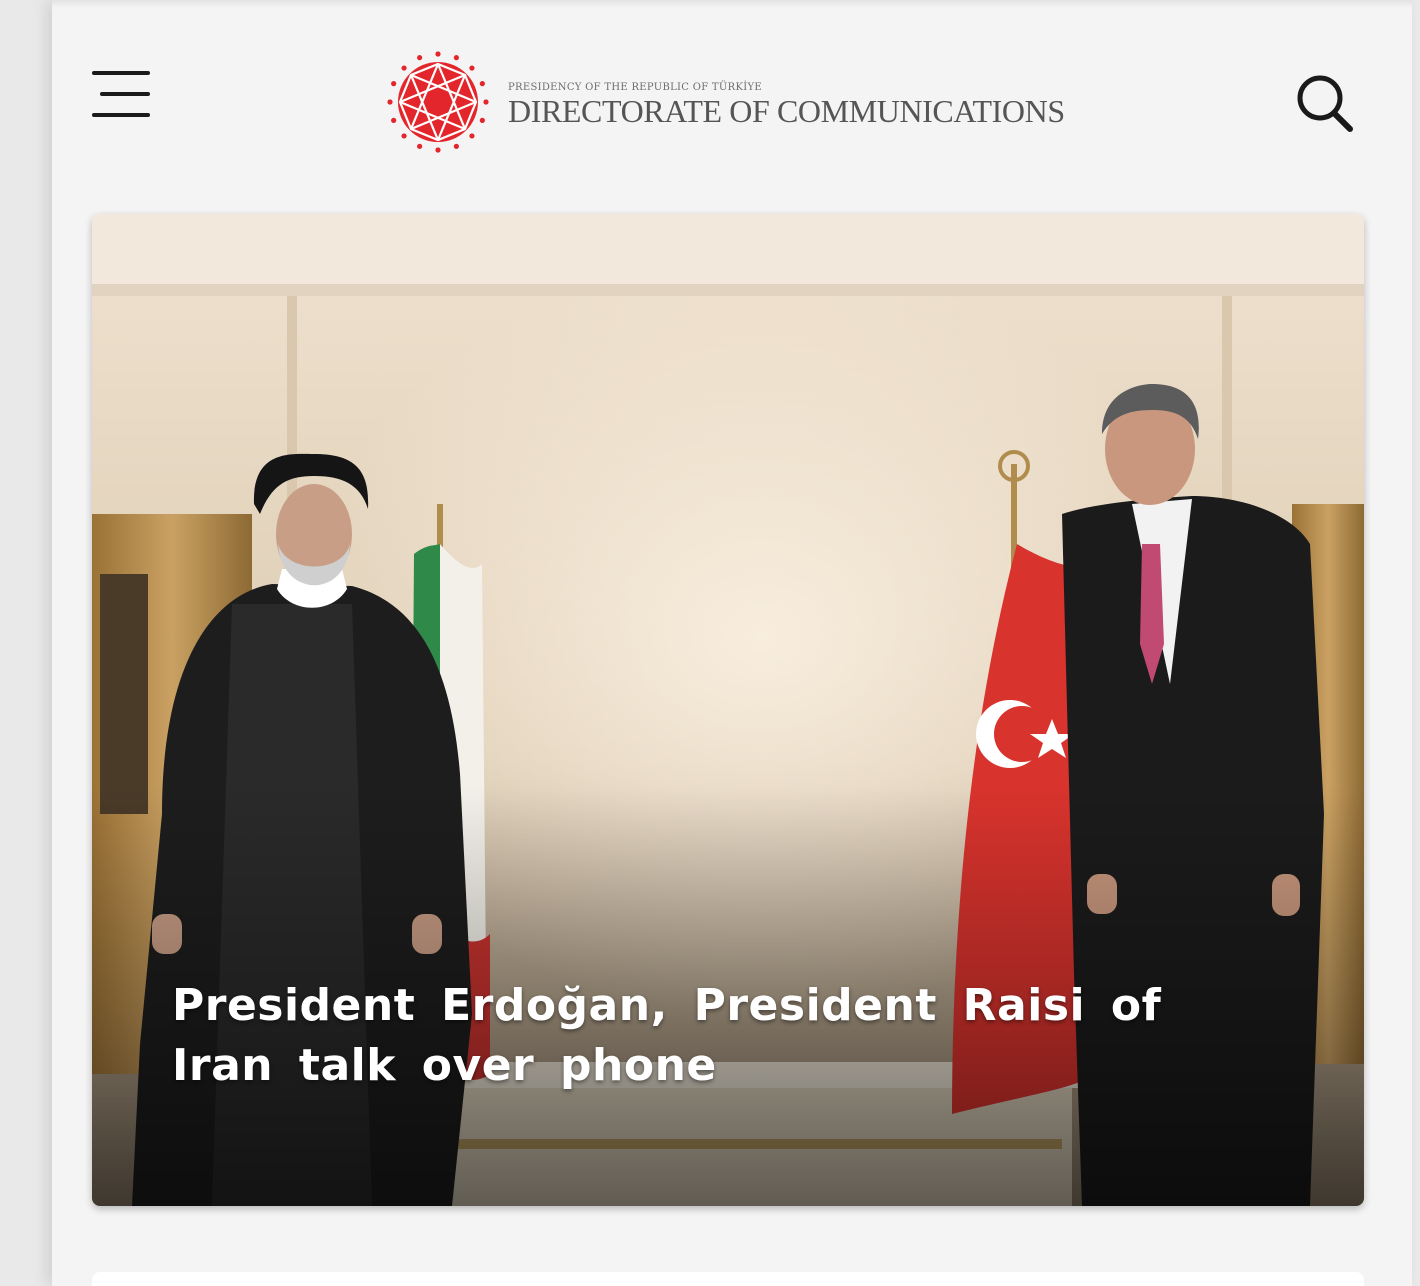 This screenshot has width=1420, height=1286. I want to click on hamburger-menu-icon, so click(121, 96).